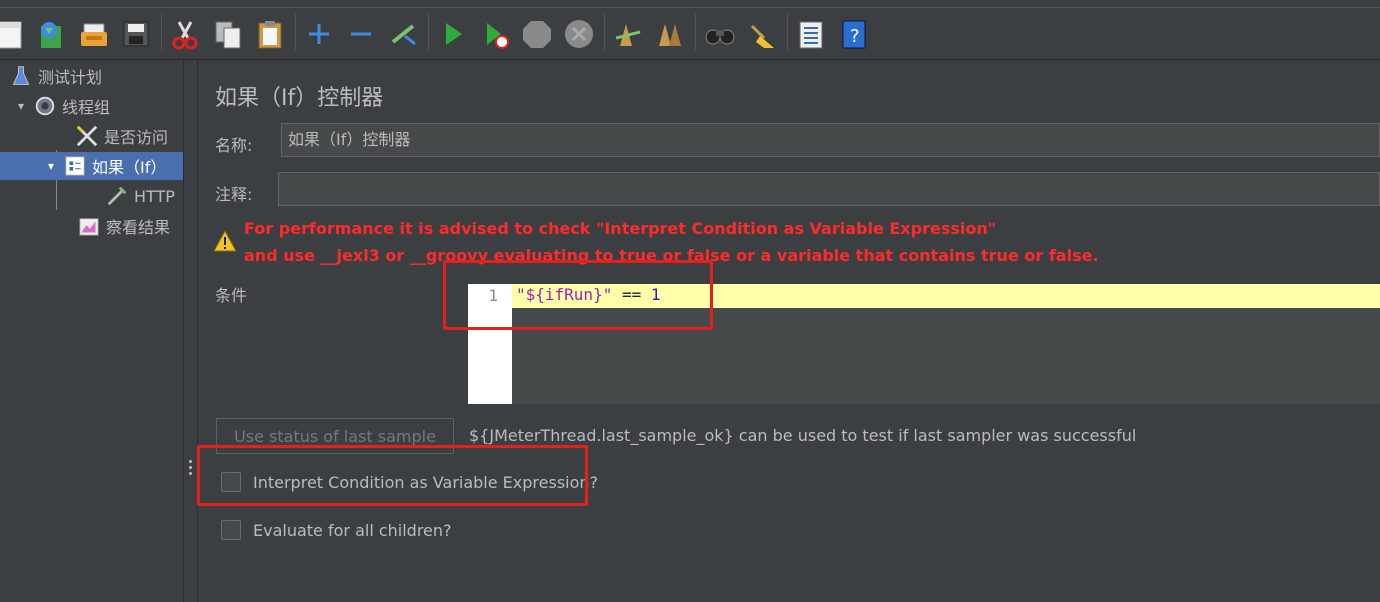 The width and height of the screenshot is (1380, 602). What do you see at coordinates (628, 34) in the screenshot?
I see `clear-icon` at bounding box center [628, 34].